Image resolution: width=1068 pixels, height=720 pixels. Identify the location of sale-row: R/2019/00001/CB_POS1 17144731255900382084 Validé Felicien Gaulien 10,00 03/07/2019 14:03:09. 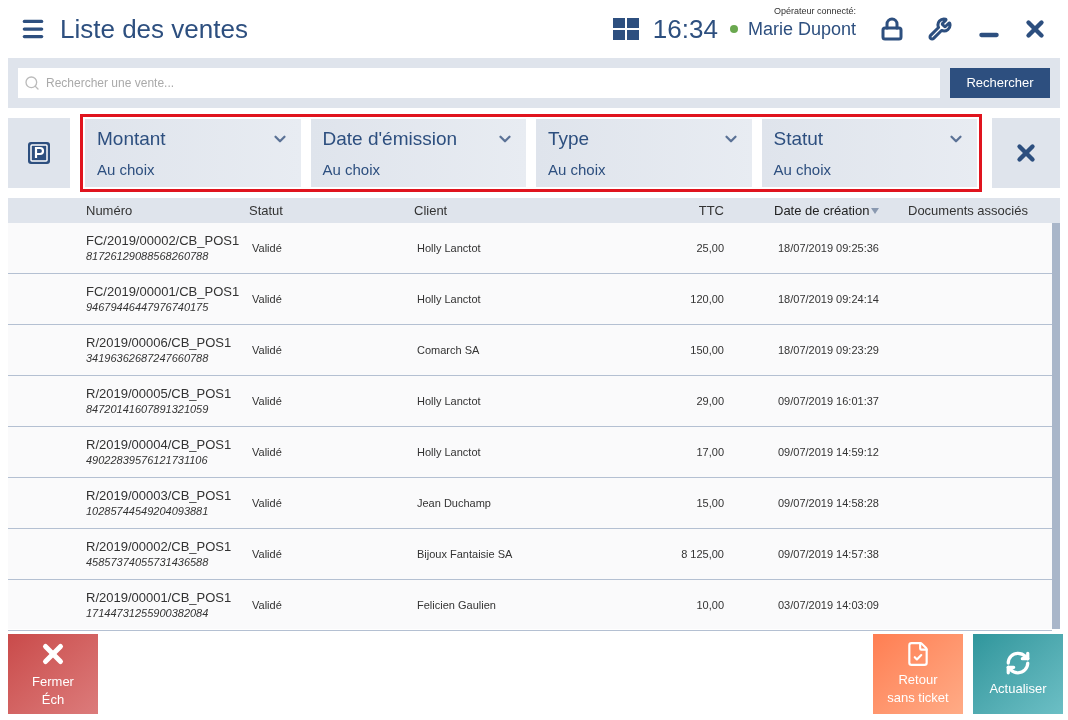
(530, 605).